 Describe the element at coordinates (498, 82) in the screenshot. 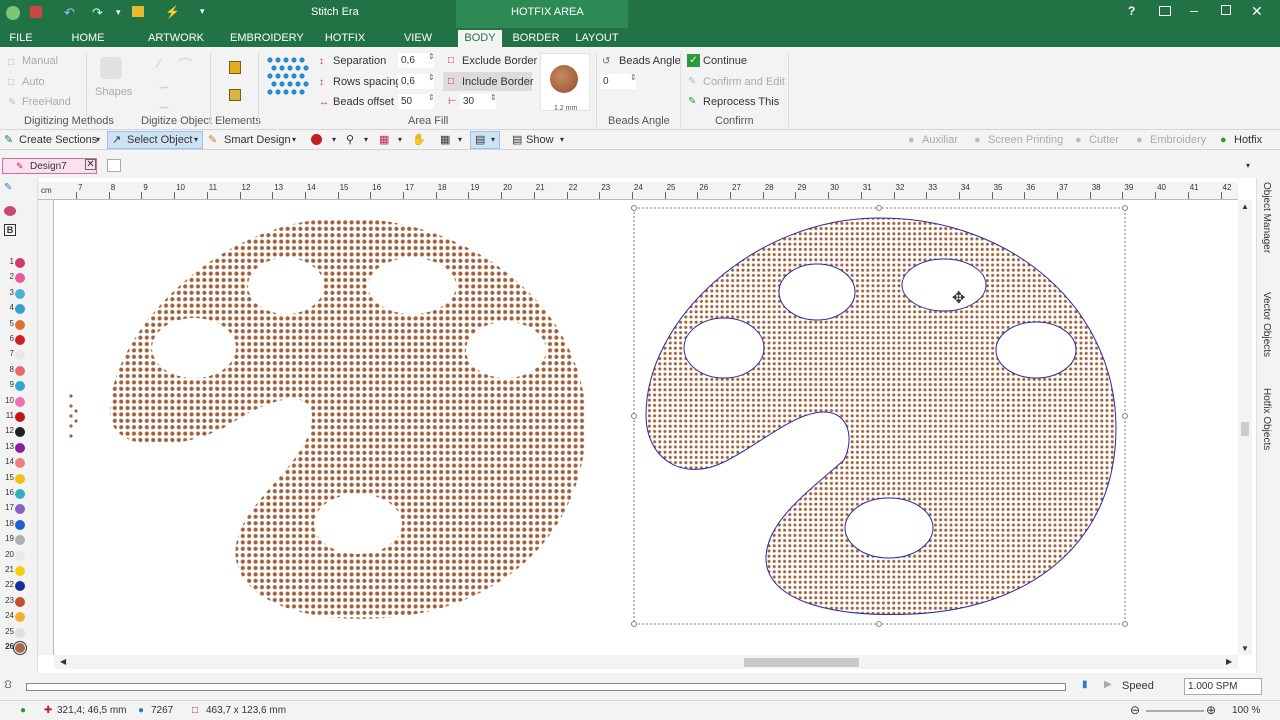

I see `include-border-button: Include Border` at that location.